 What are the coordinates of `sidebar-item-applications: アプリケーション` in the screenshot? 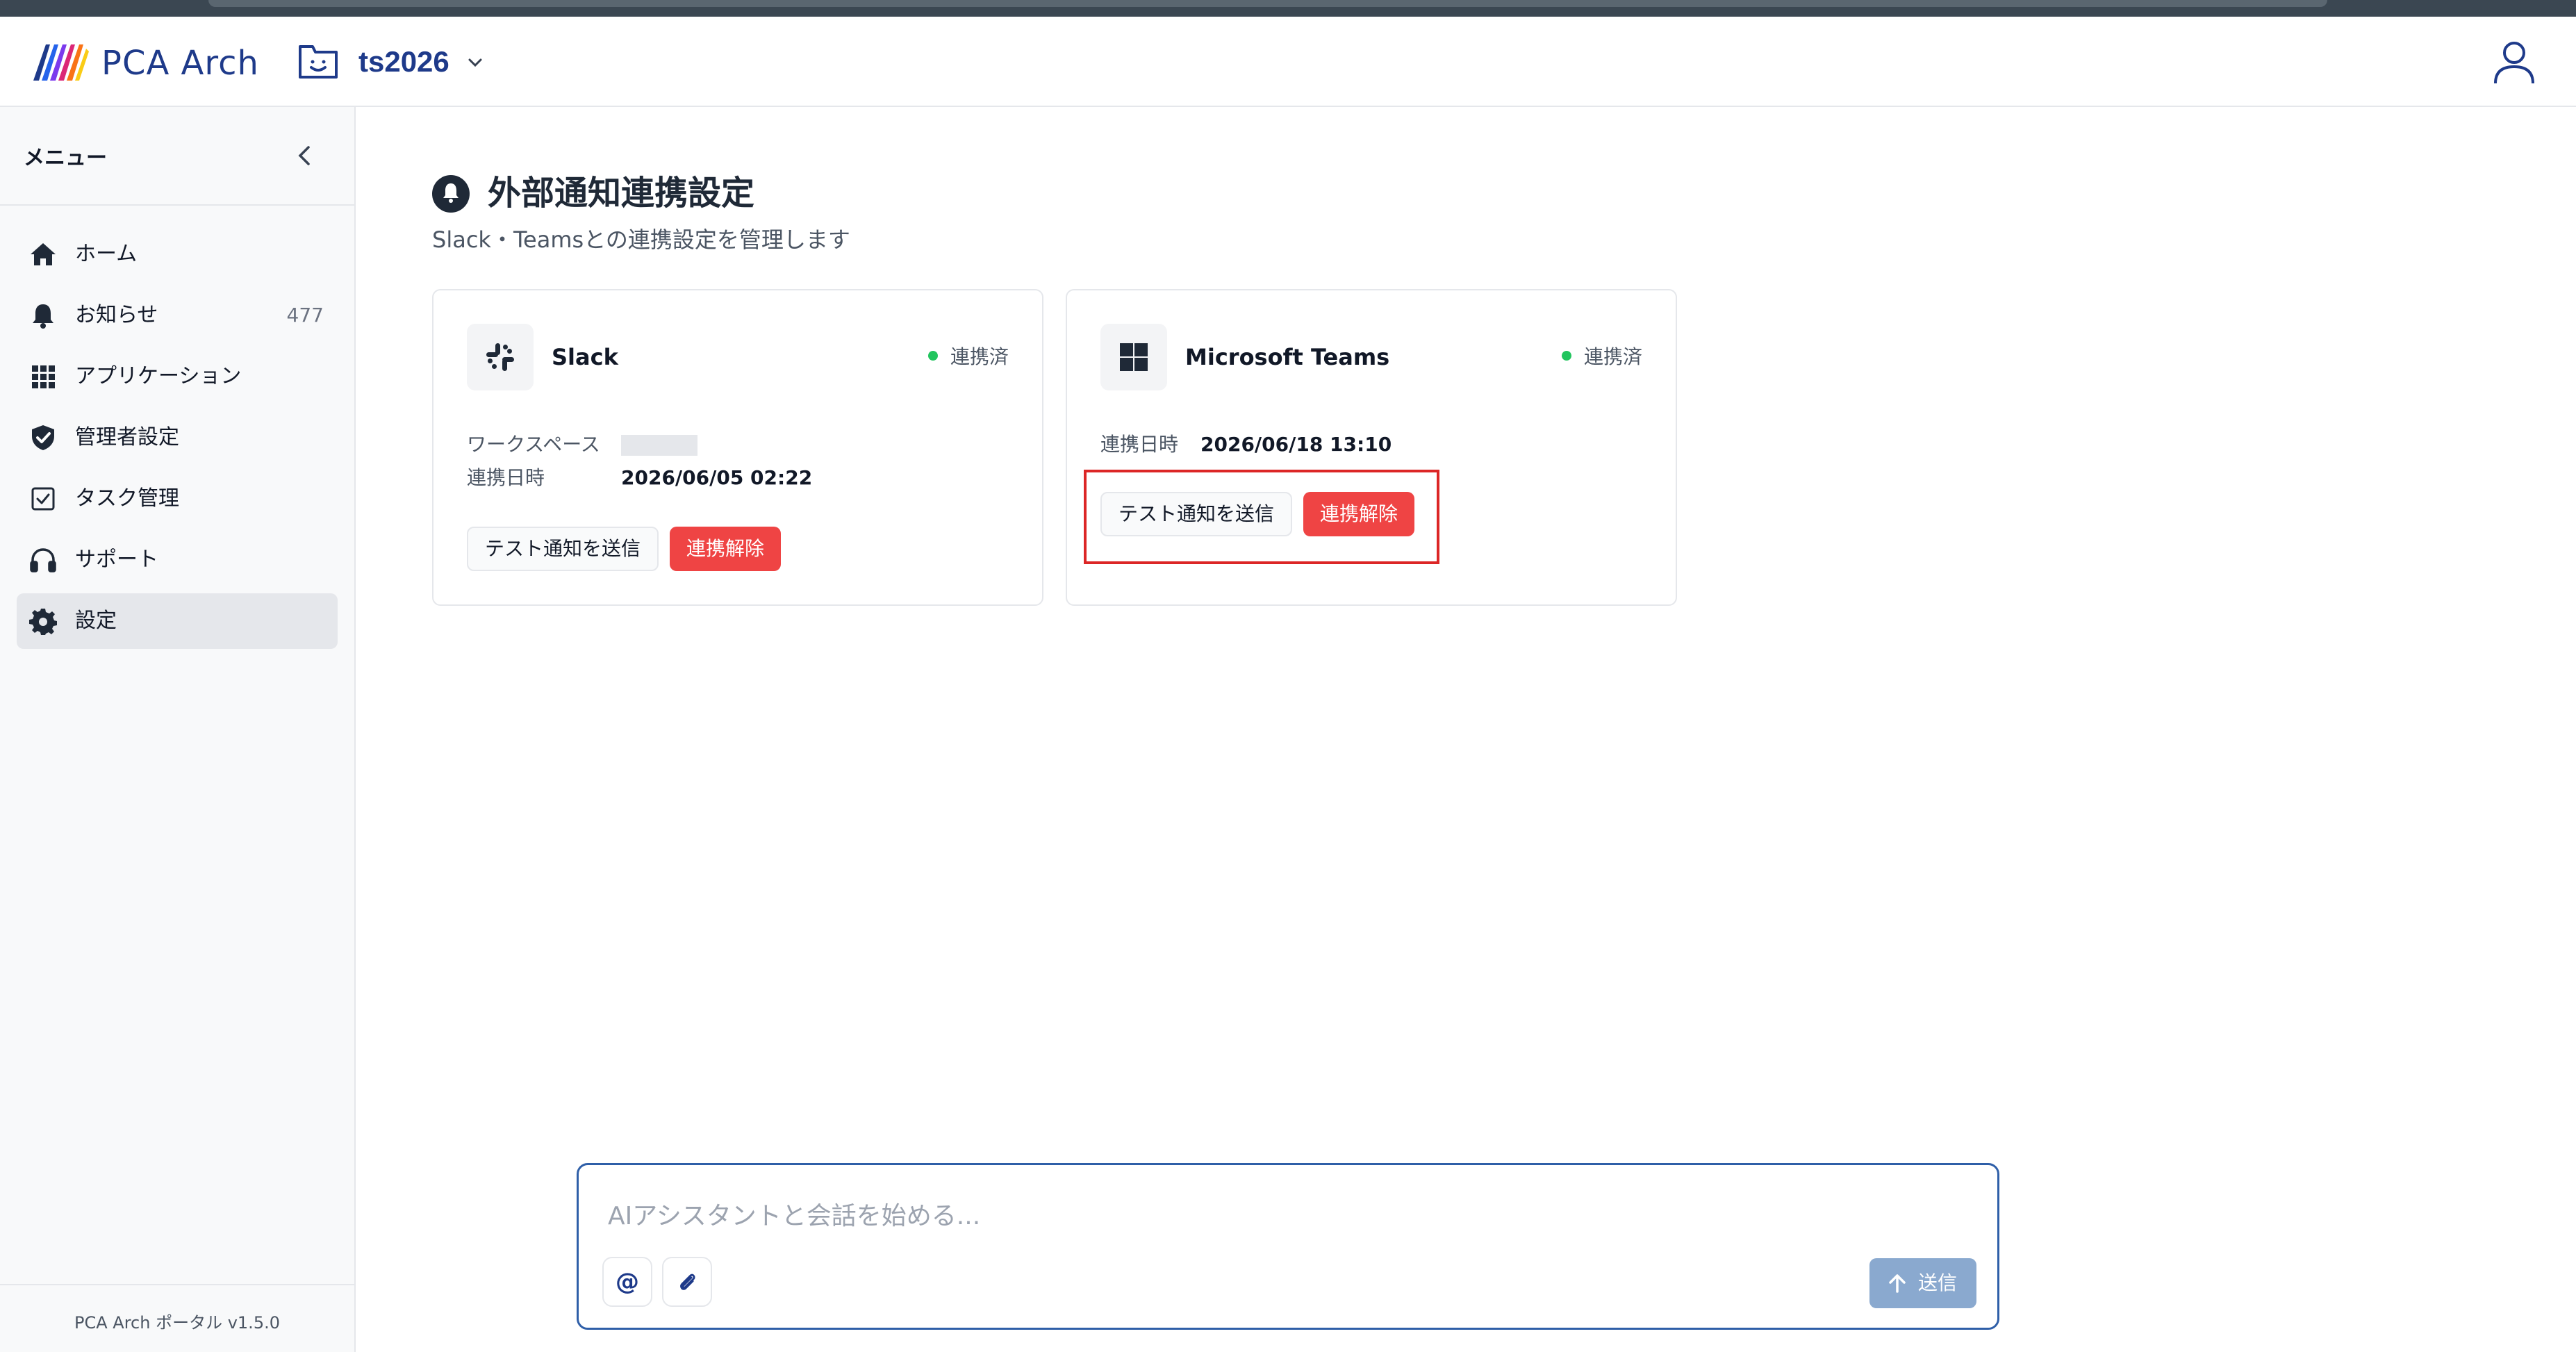 It's located at (178, 377).